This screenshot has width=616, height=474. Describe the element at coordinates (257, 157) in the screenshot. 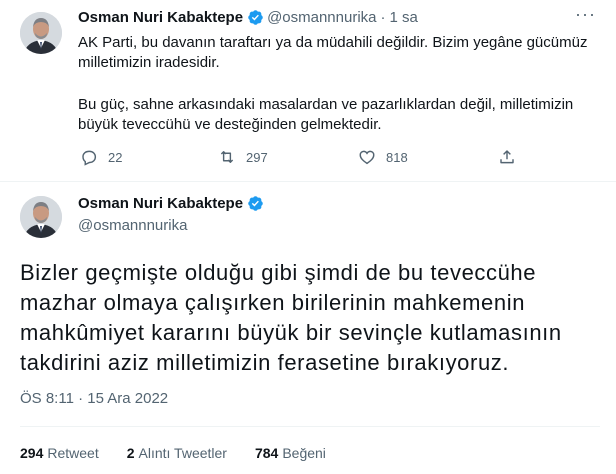

I see `retweet-count: 297` at that location.